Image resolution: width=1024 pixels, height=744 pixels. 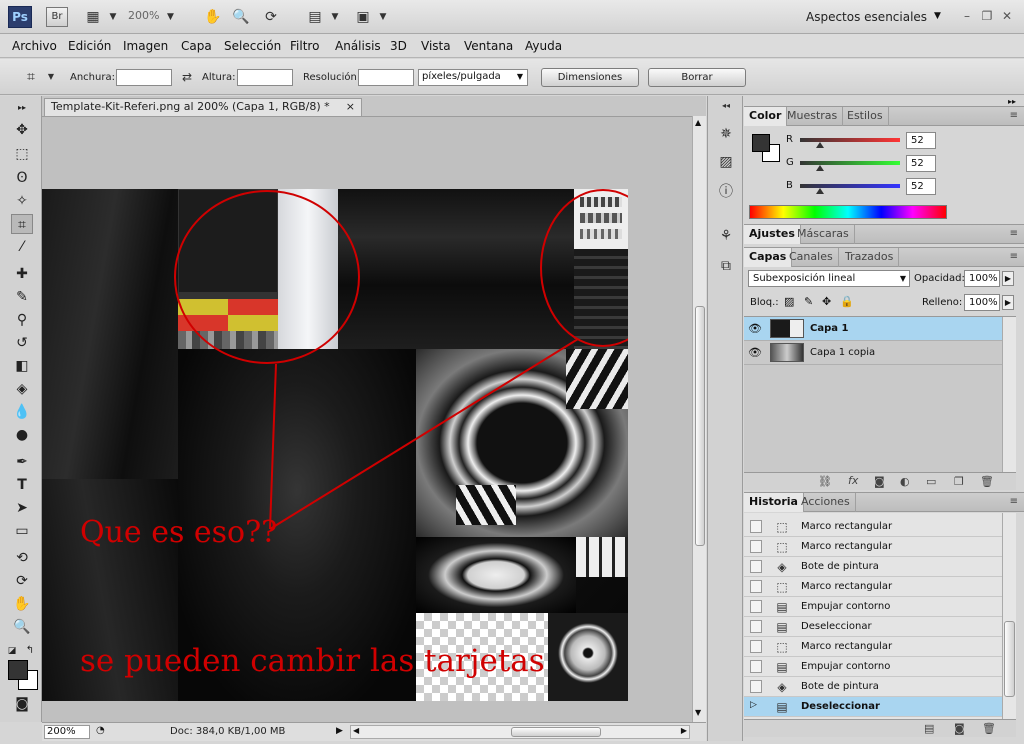 What do you see at coordinates (271, 17) in the screenshot?
I see `rotate-view-icon: ⟳` at bounding box center [271, 17].